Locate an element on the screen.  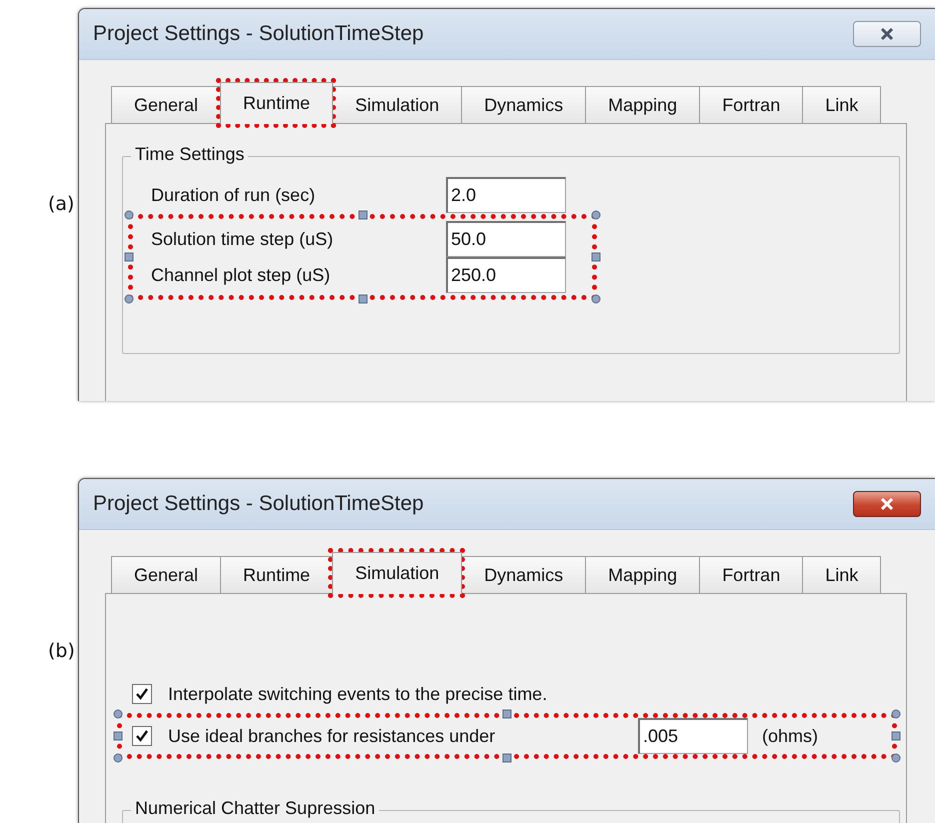
unit-label: (ohms) is located at coordinates (790, 736).